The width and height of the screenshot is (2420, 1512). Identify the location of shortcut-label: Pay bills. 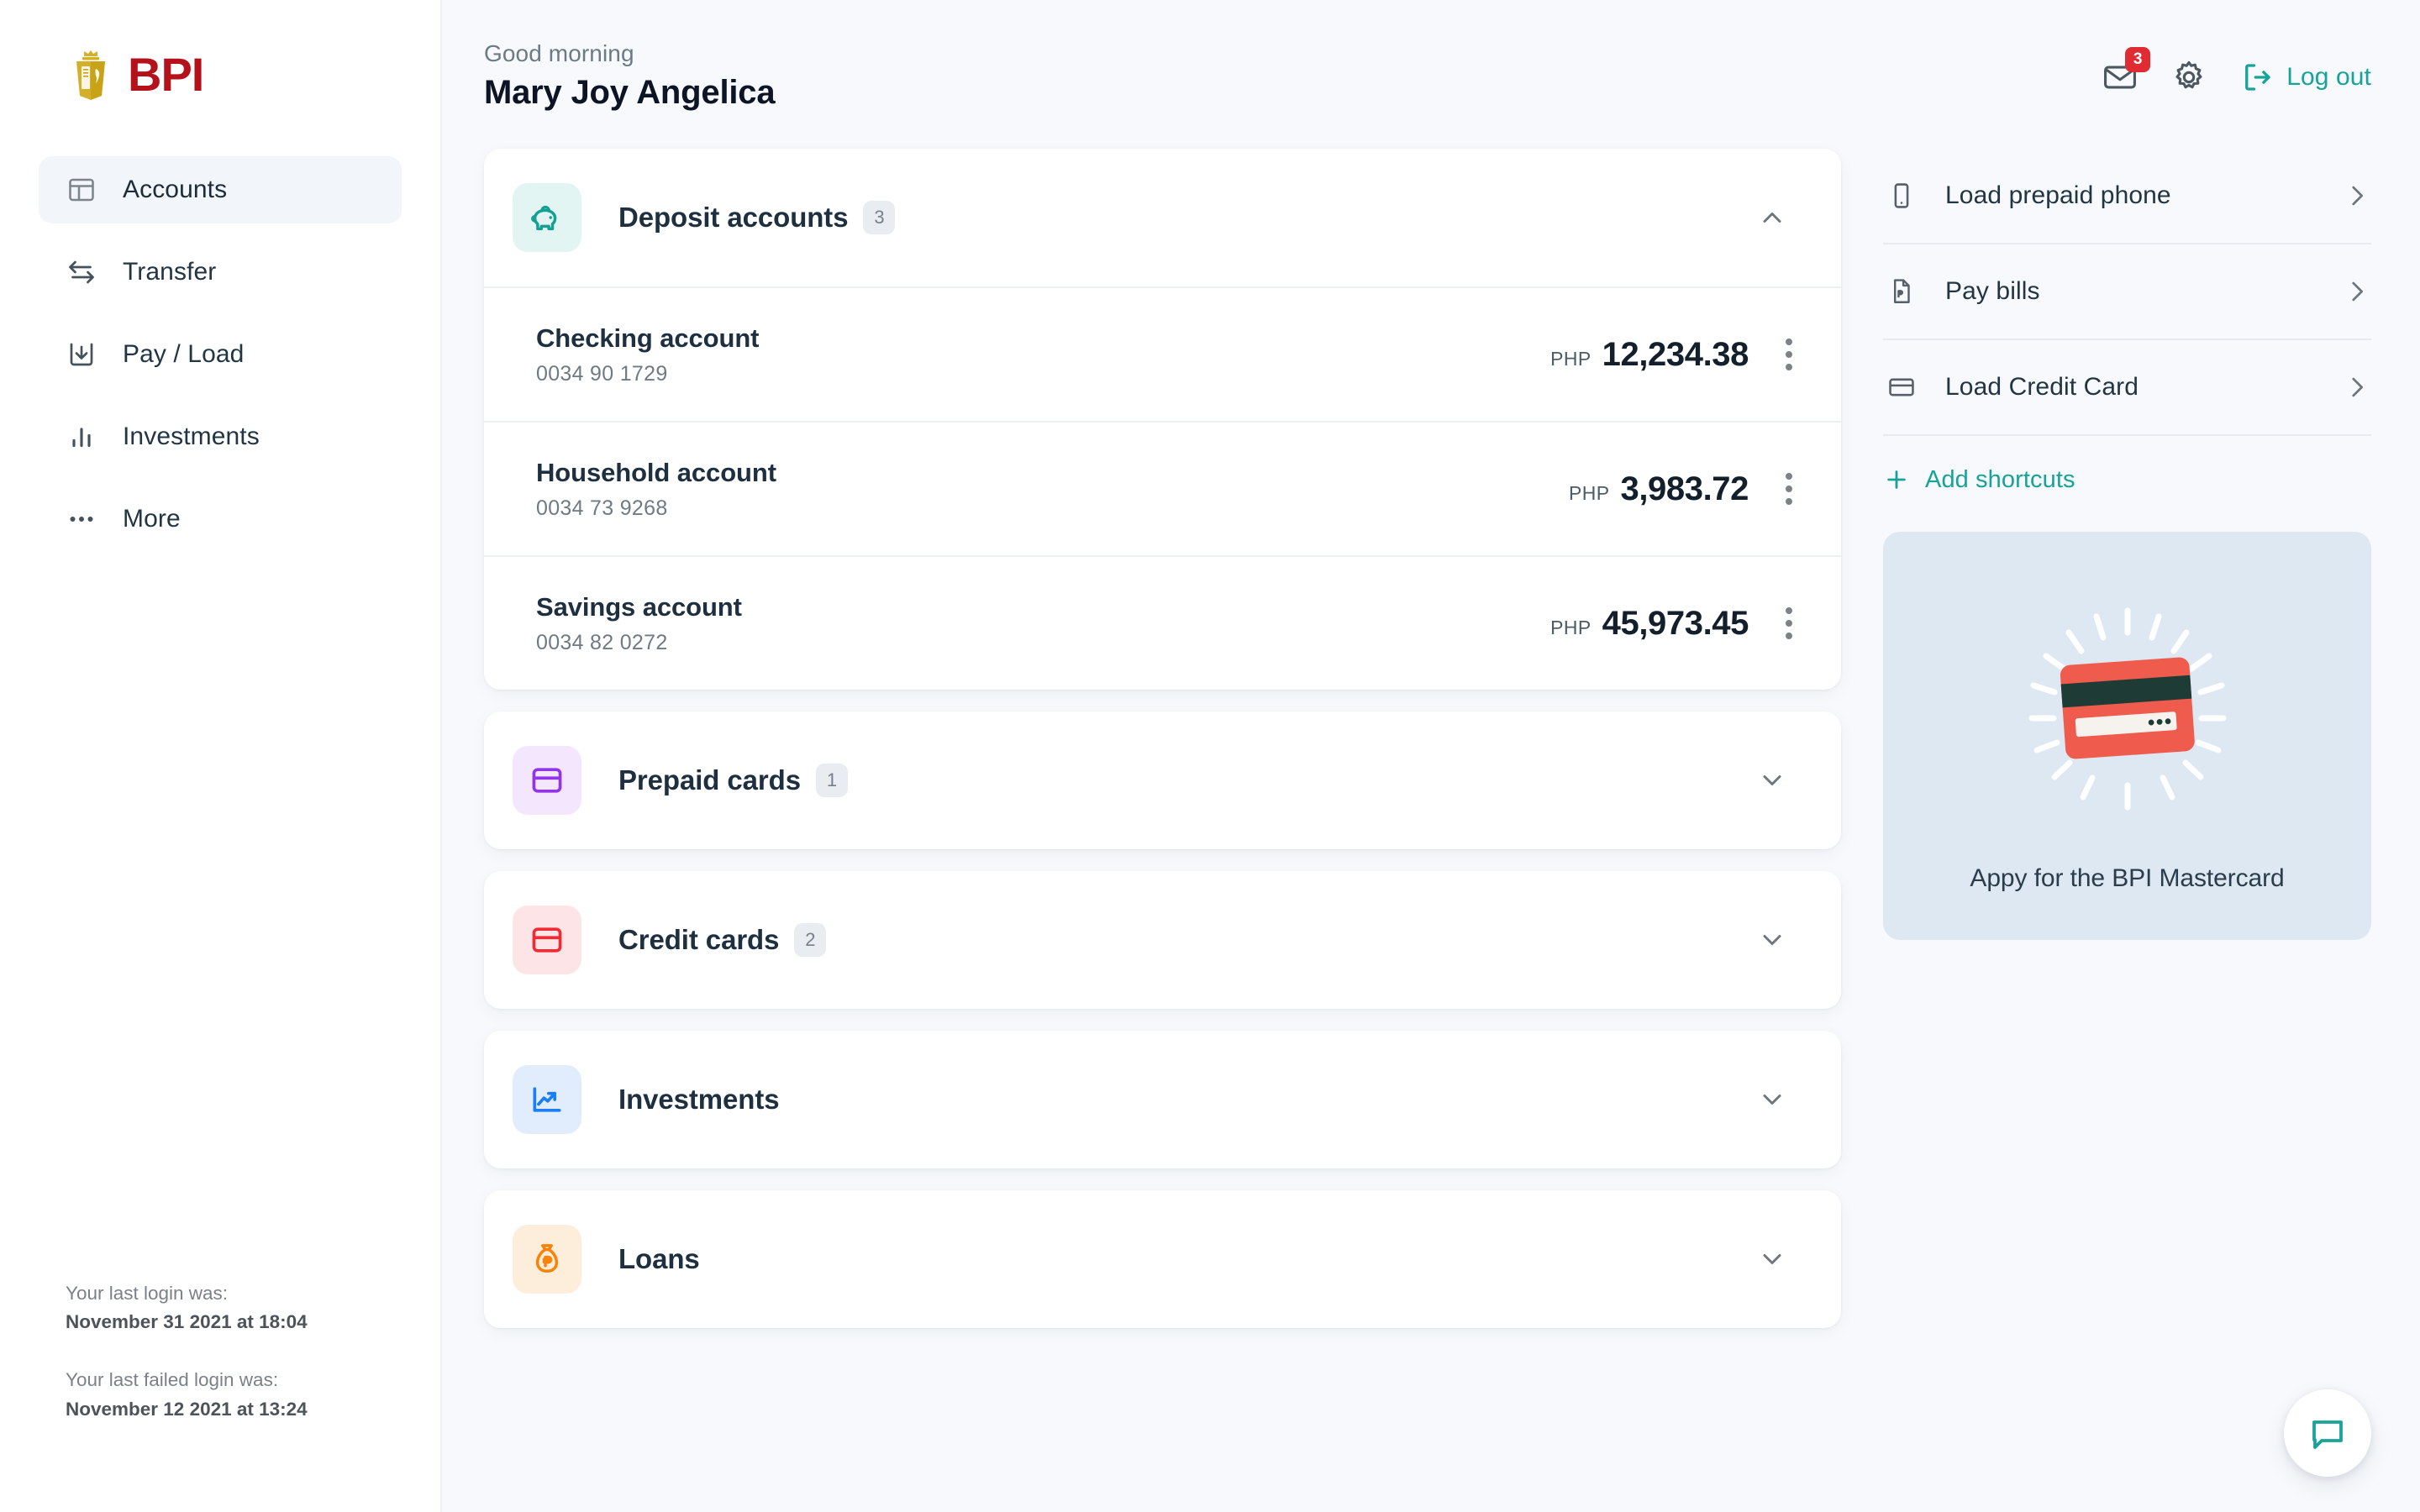
(1992, 291).